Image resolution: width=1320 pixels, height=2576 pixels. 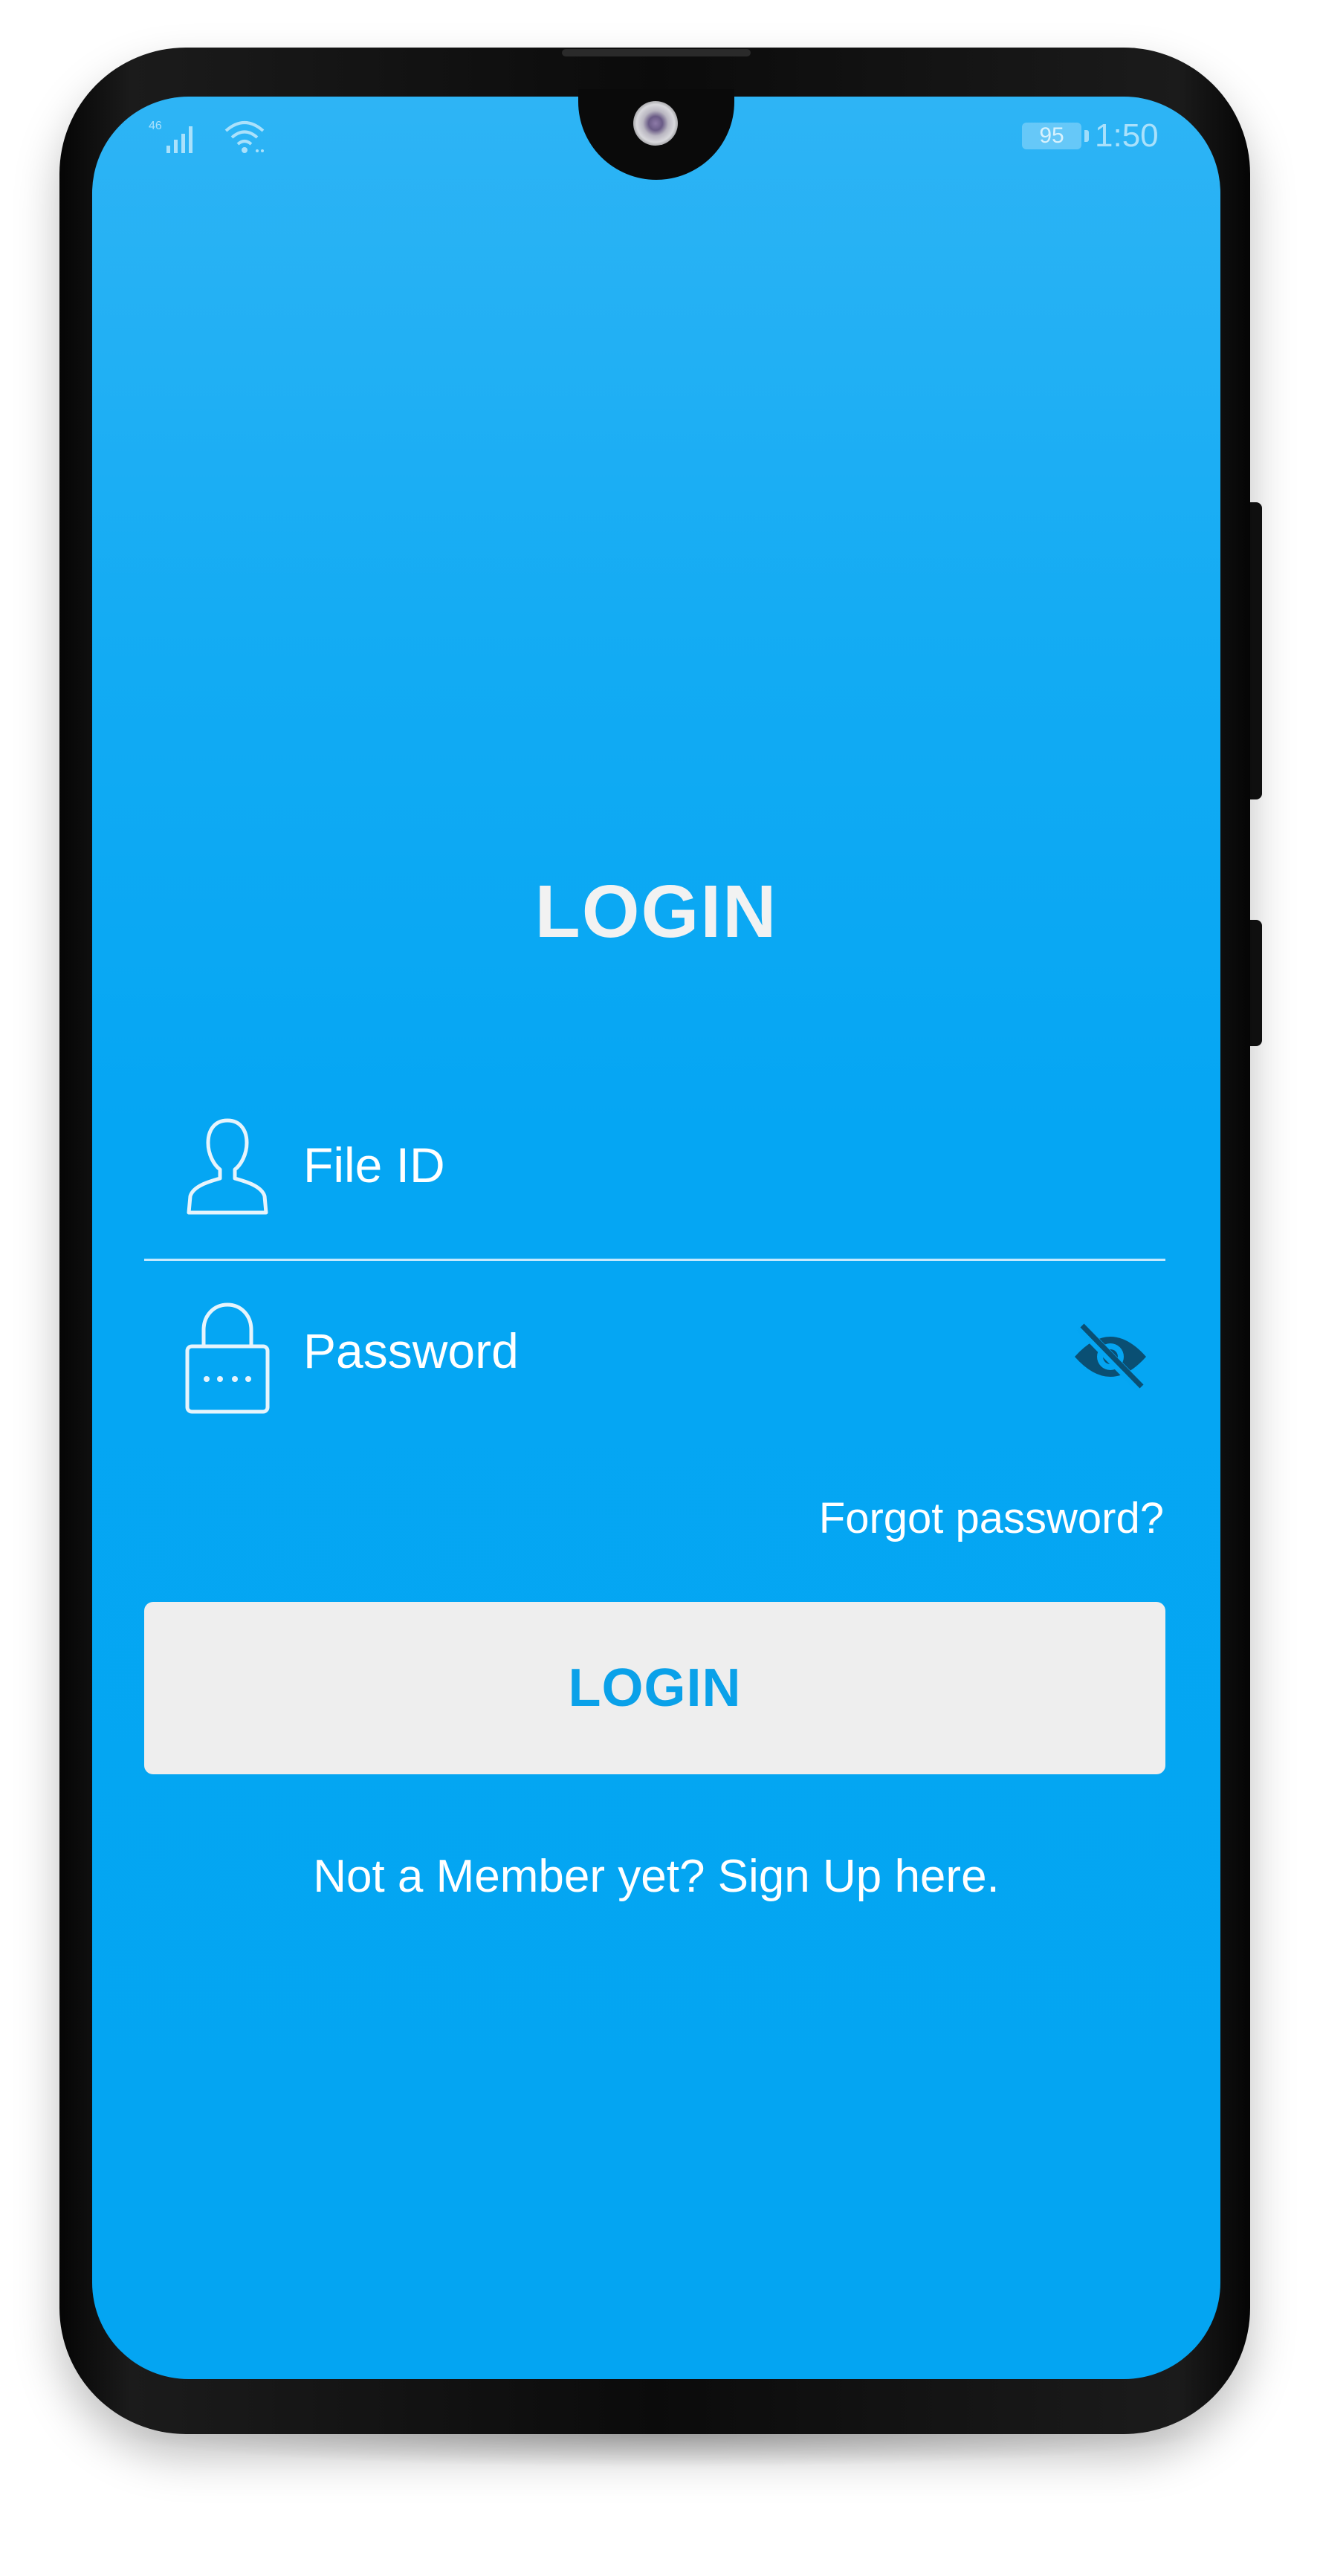 What do you see at coordinates (411, 1350) in the screenshot?
I see `password-placeholder: Password` at bounding box center [411, 1350].